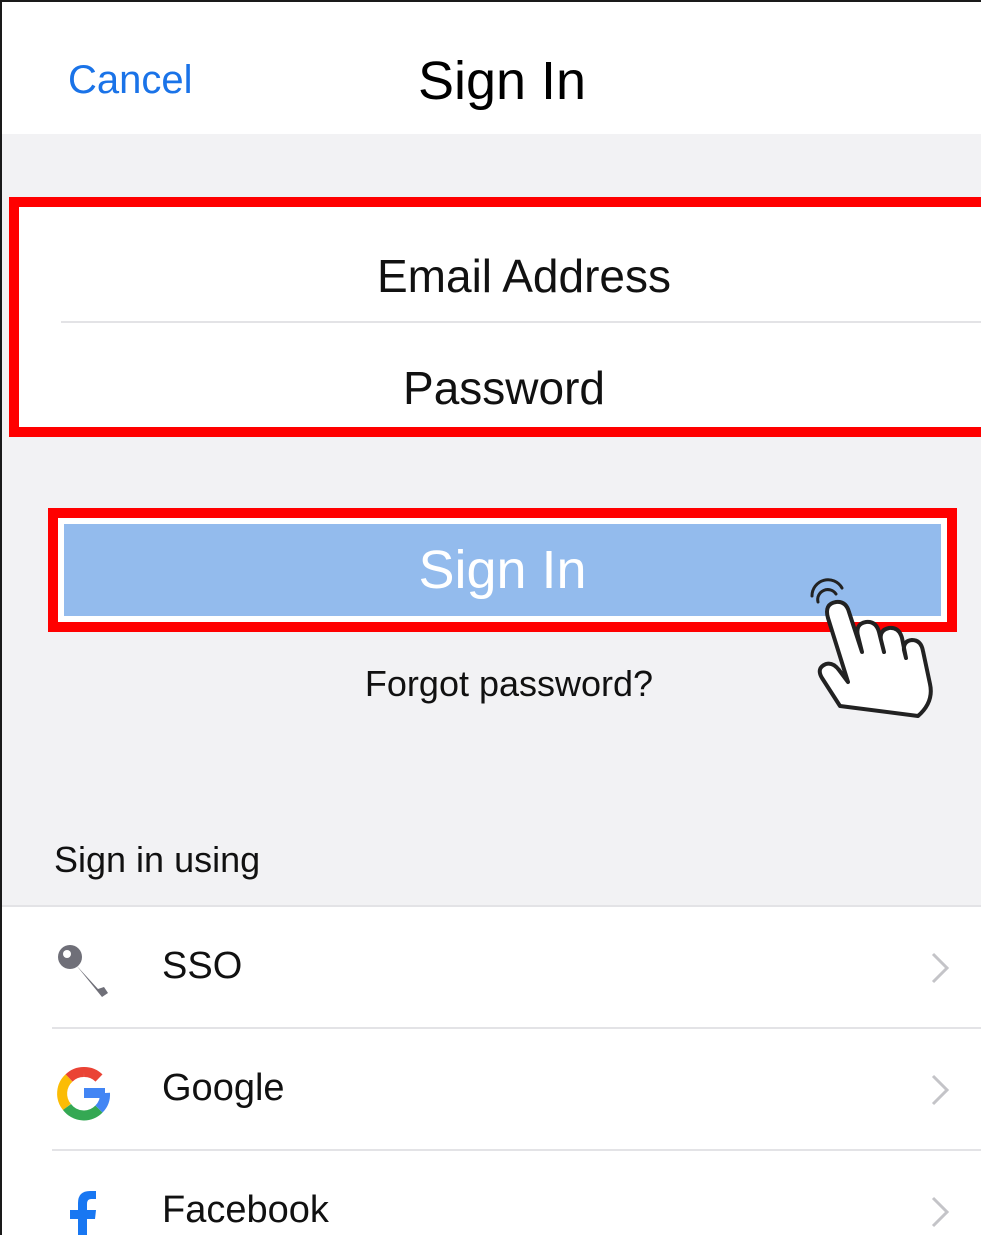  Describe the element at coordinates (491, 967) in the screenshot. I see `provider-sso-row: SSO` at that location.